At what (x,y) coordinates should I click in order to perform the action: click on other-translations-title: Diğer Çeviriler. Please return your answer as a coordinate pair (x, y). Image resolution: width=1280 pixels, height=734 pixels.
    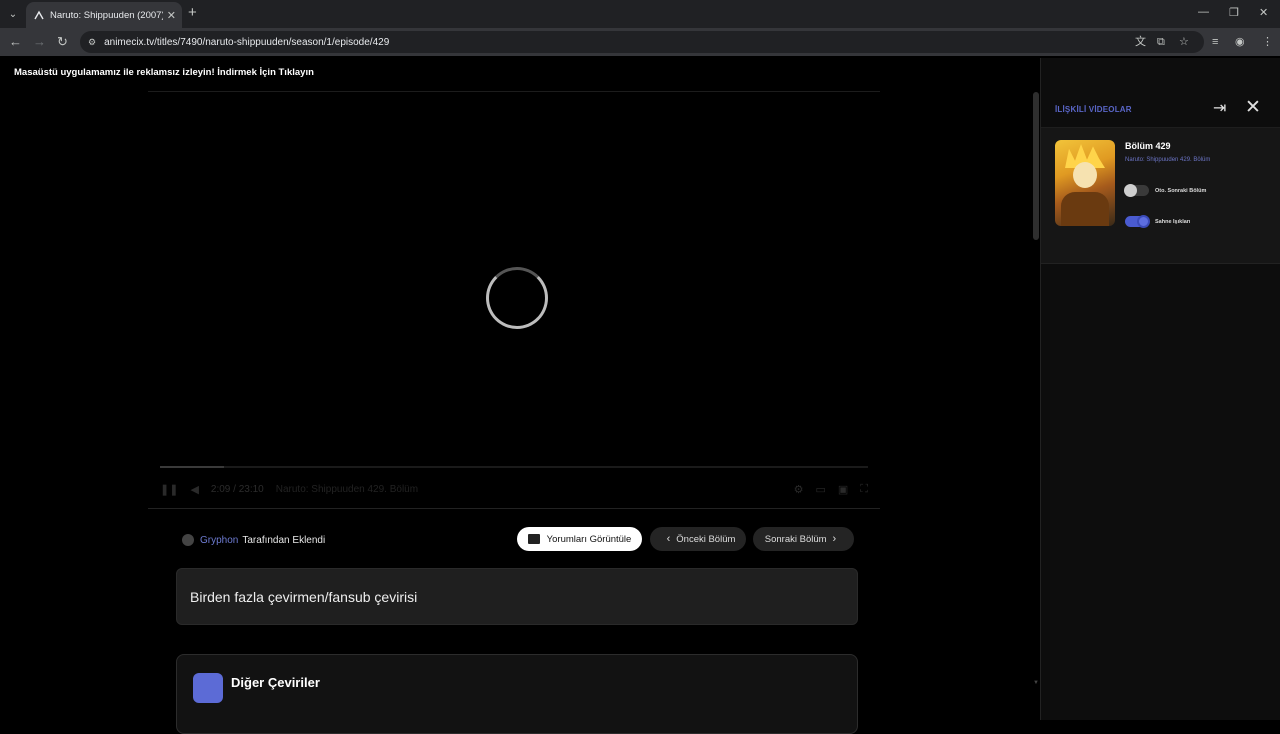
    Looking at the image, I should click on (275, 682).